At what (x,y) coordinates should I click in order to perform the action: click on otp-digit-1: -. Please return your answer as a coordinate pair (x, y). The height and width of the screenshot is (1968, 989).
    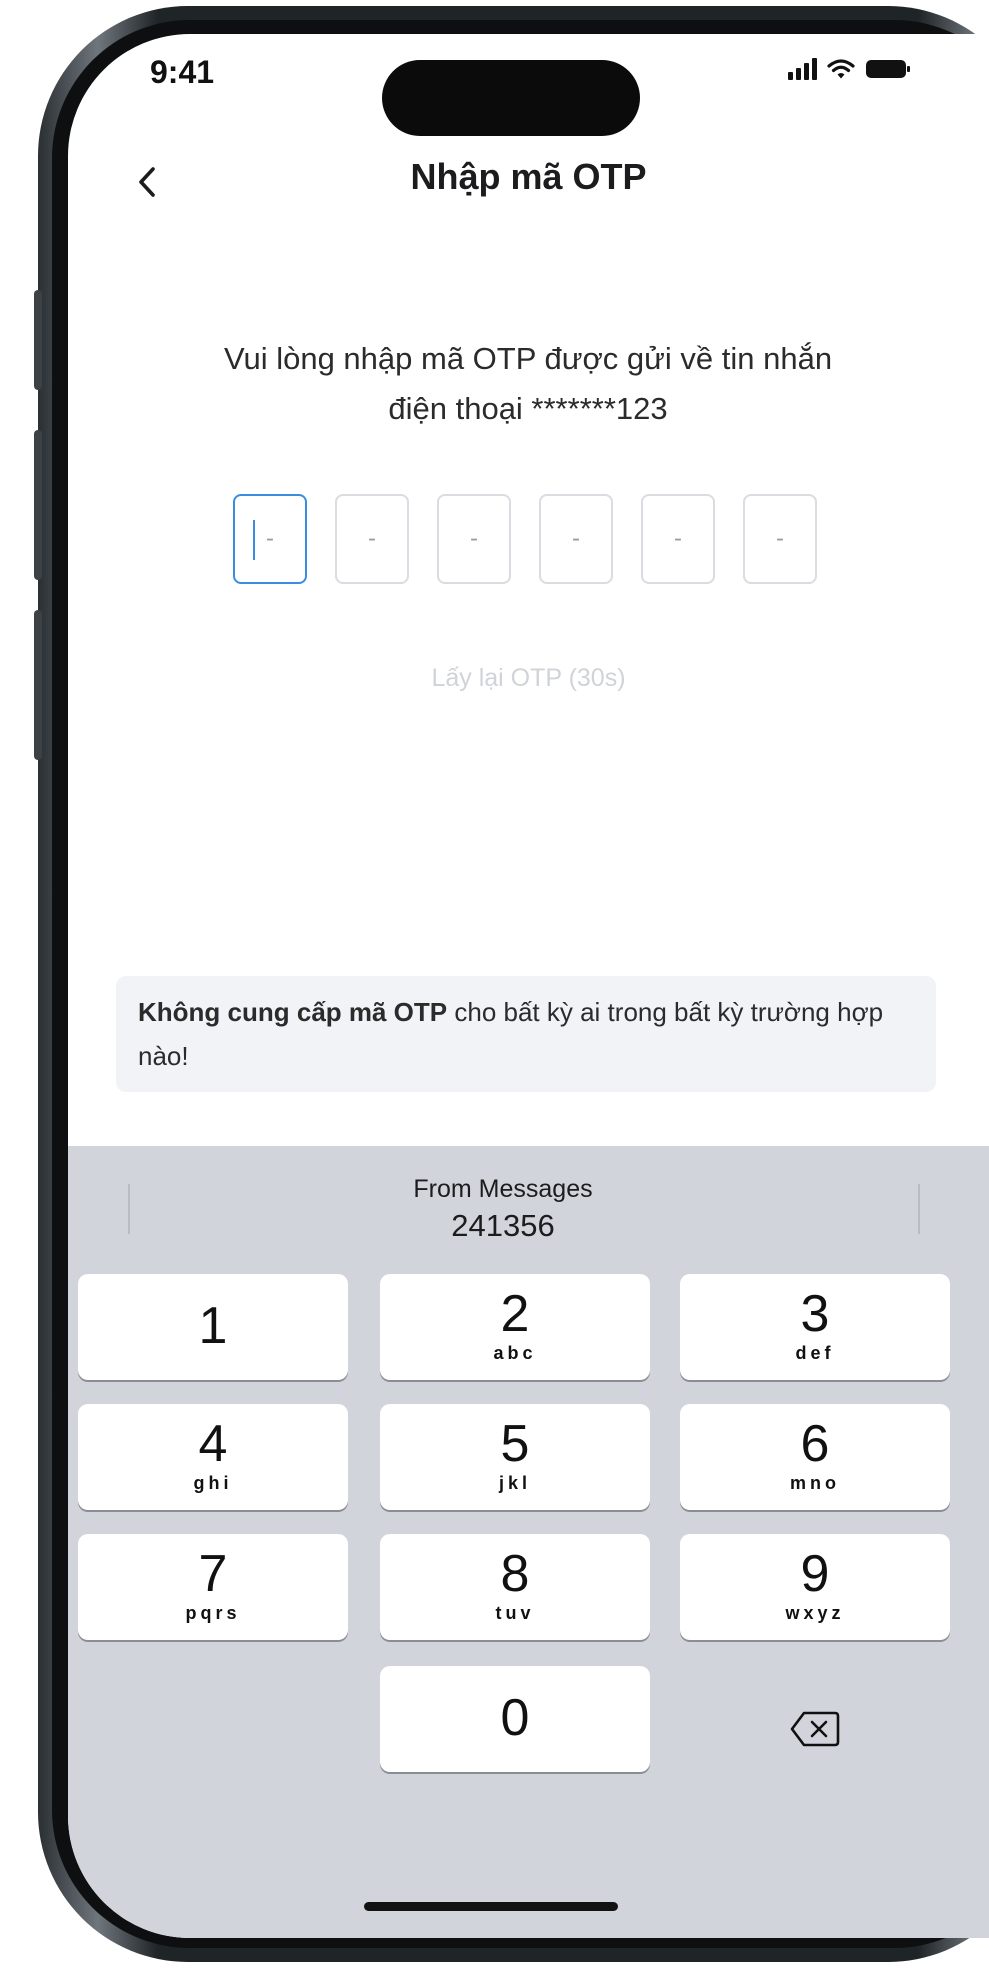
    Looking at the image, I should click on (270, 539).